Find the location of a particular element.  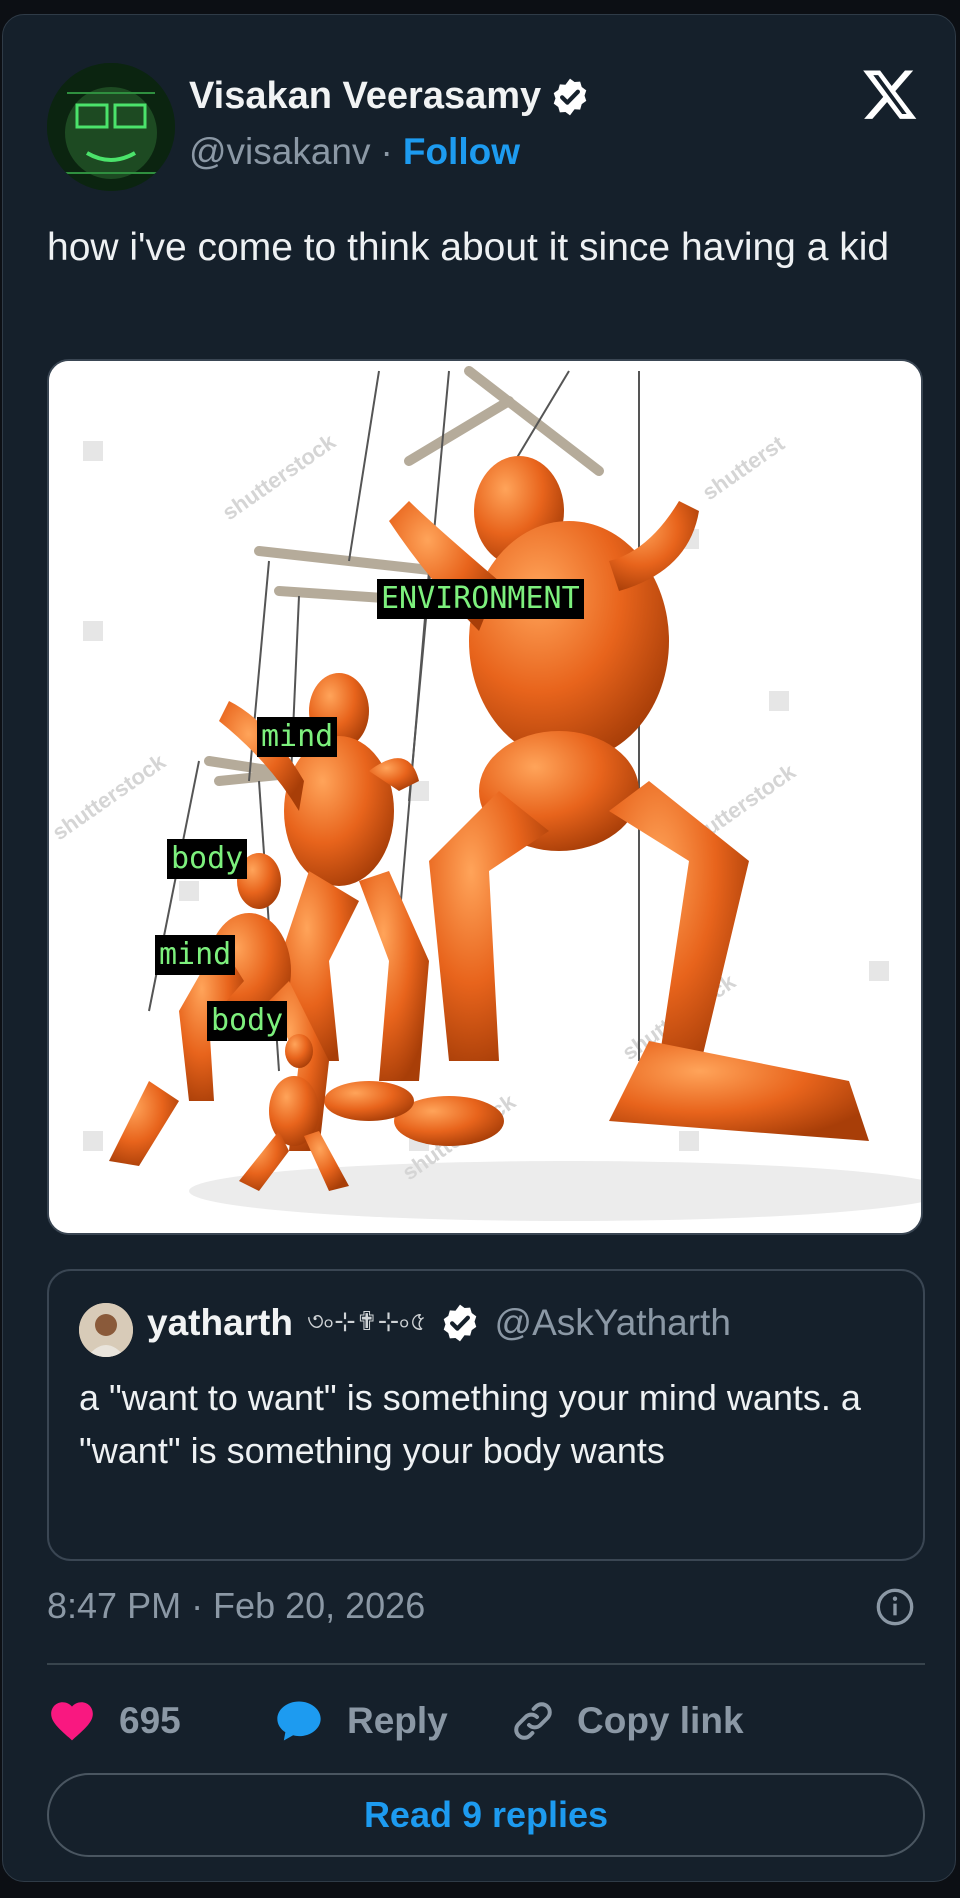

author-handle-row: @visakanv · Follow is located at coordinates (354, 152).